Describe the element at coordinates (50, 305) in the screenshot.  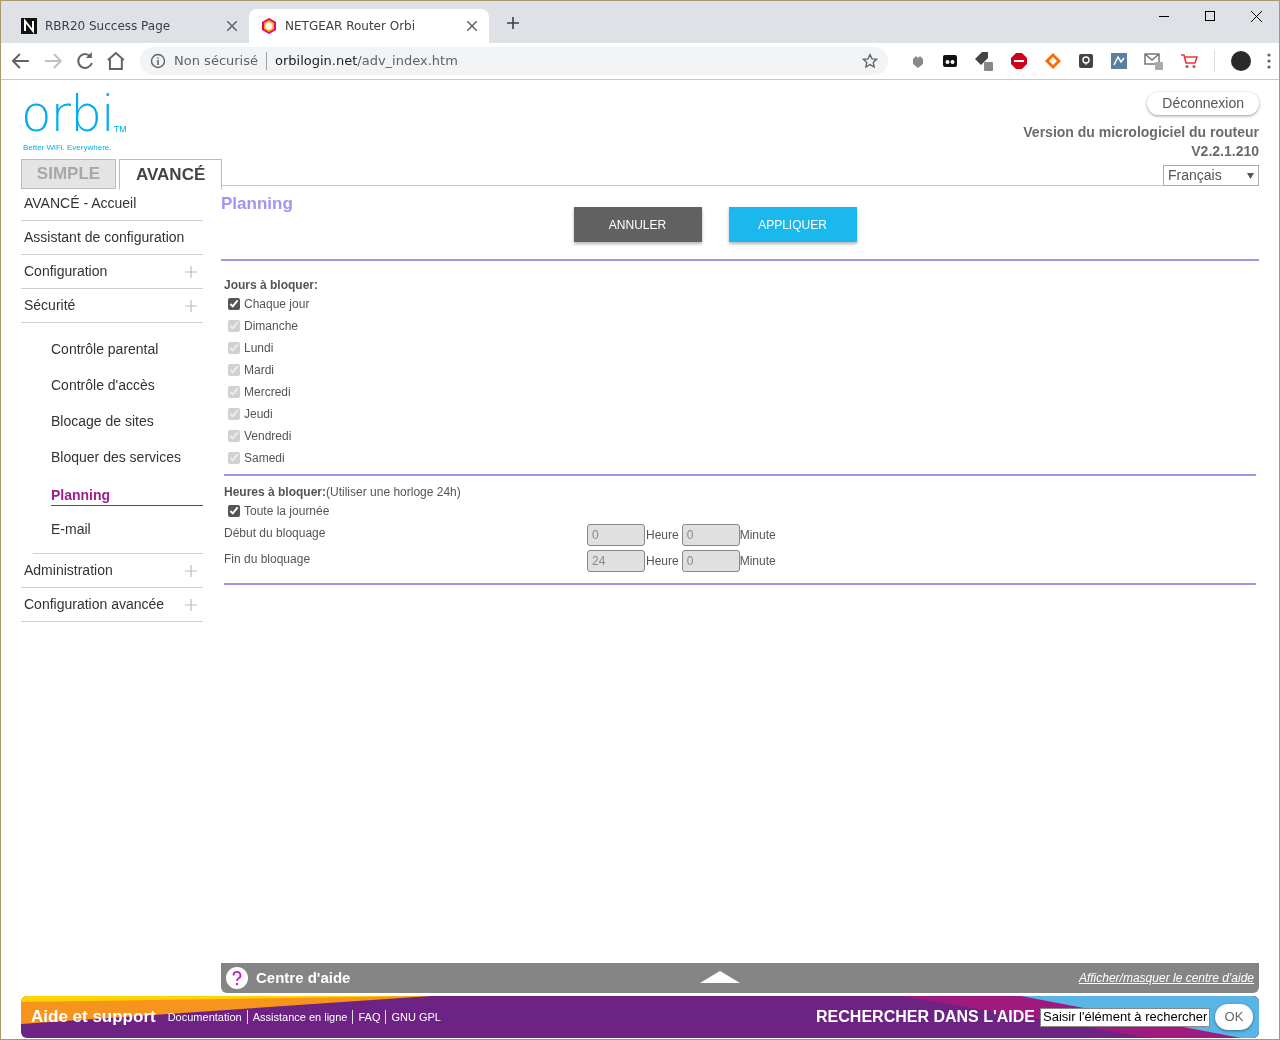
I see `sidebar-item: Sécurité` at that location.